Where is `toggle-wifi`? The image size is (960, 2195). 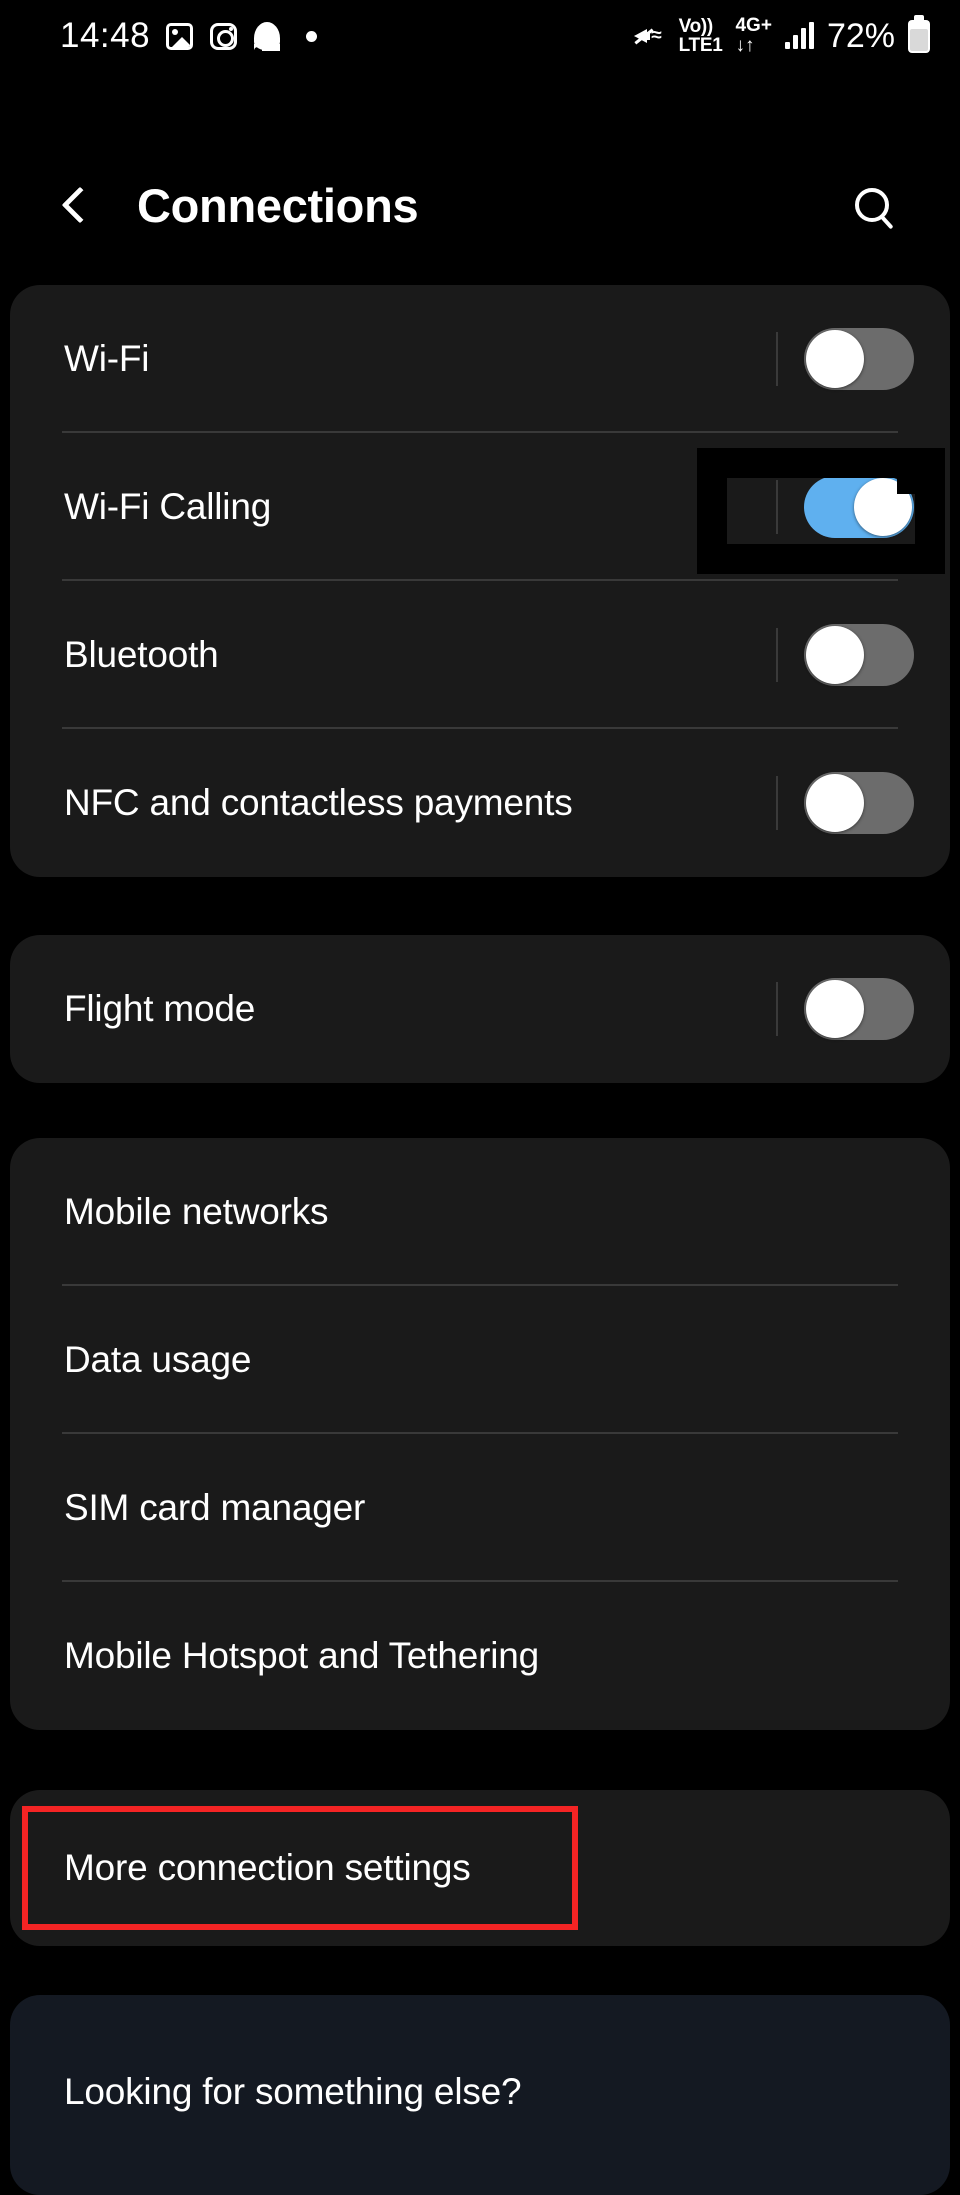 toggle-wifi is located at coordinates (859, 359).